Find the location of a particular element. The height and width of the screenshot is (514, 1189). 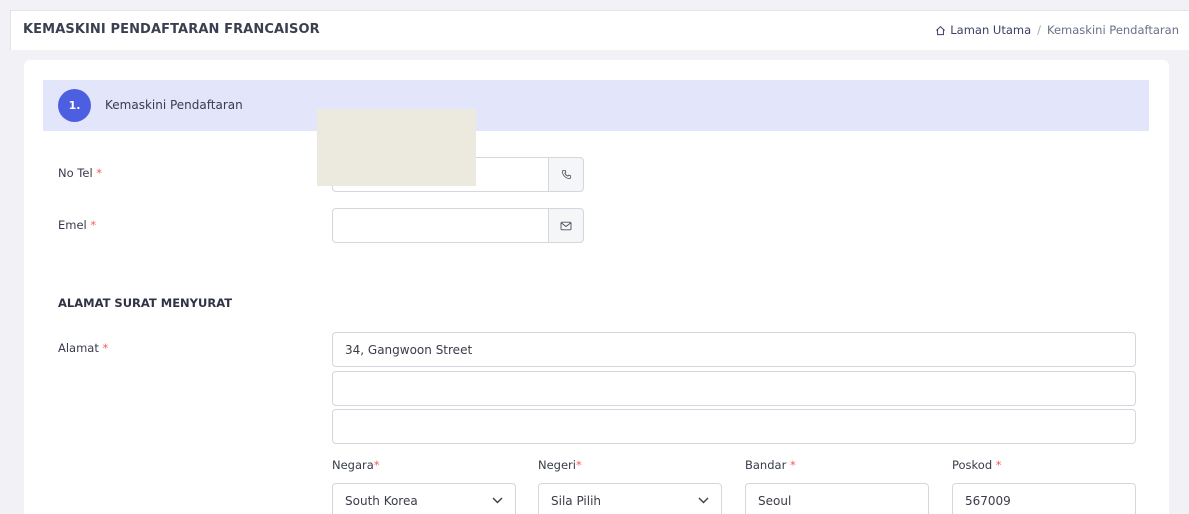

phone-icon is located at coordinates (566, 174).